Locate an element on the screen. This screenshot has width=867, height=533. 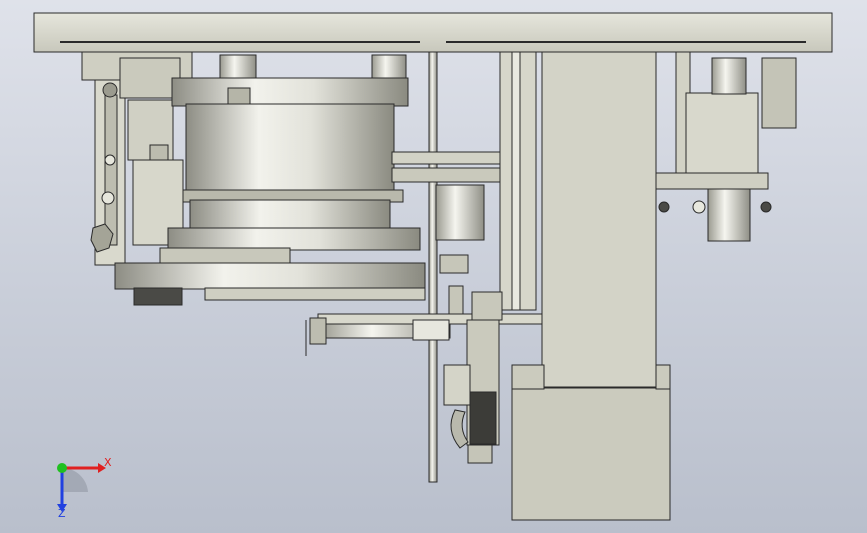
base-block is located at coordinates (591, 454).